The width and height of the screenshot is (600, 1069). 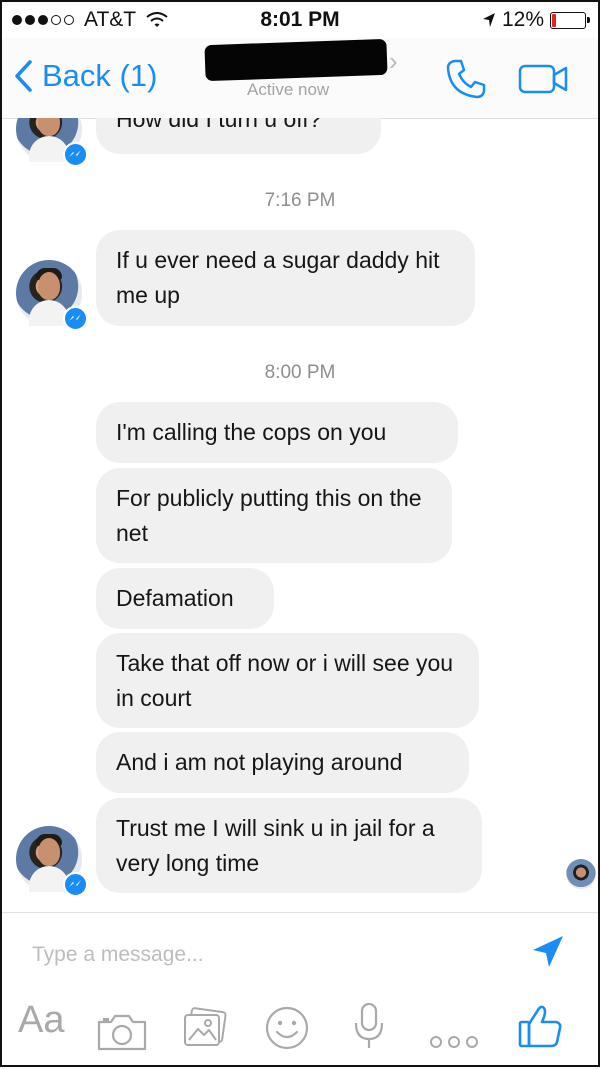 What do you see at coordinates (547, 952) in the screenshot?
I see `send-icon` at bounding box center [547, 952].